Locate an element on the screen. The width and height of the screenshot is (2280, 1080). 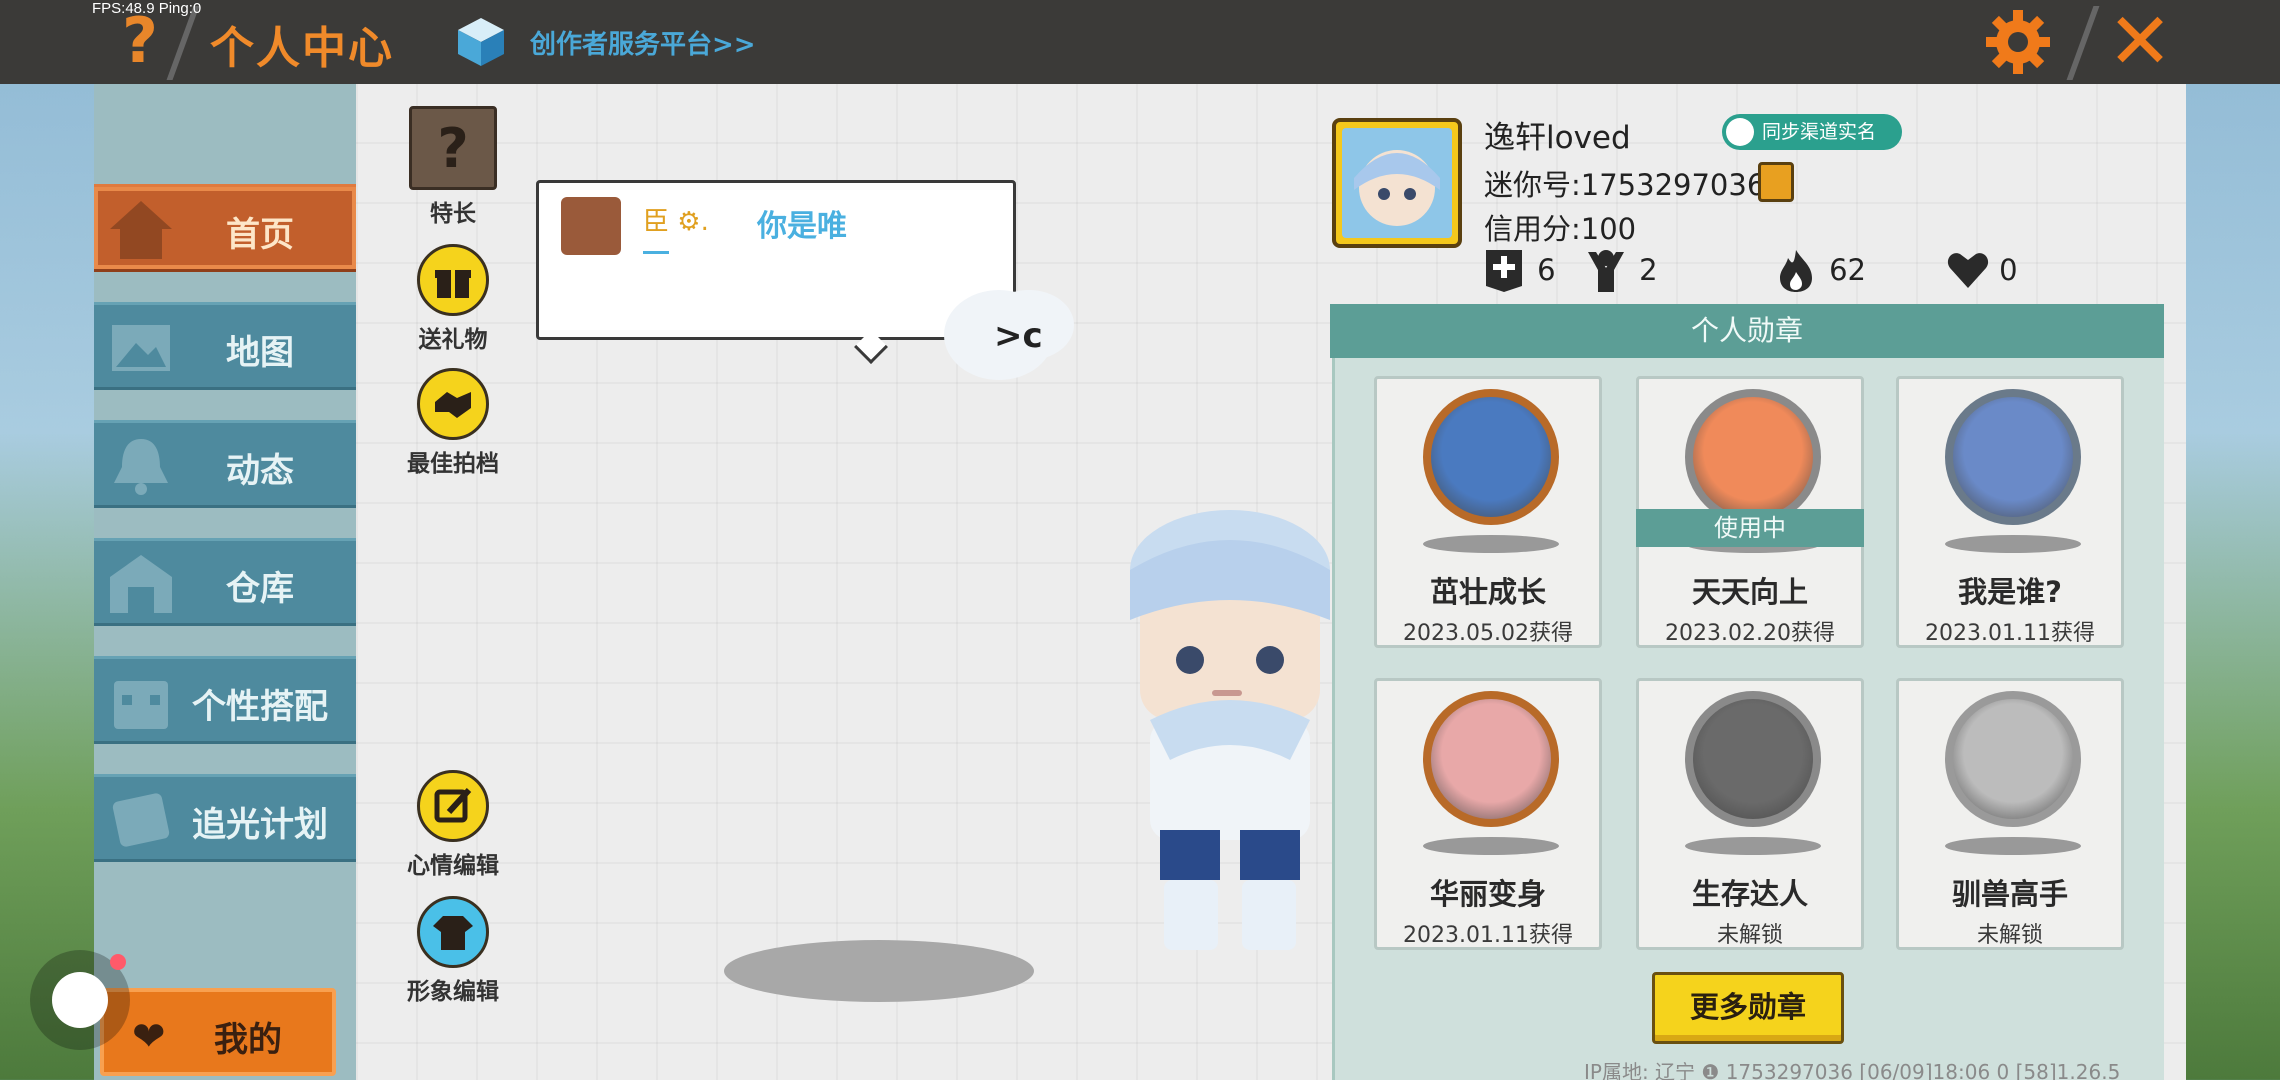
credit-score: 信用分:100 is located at coordinates (1560, 229).